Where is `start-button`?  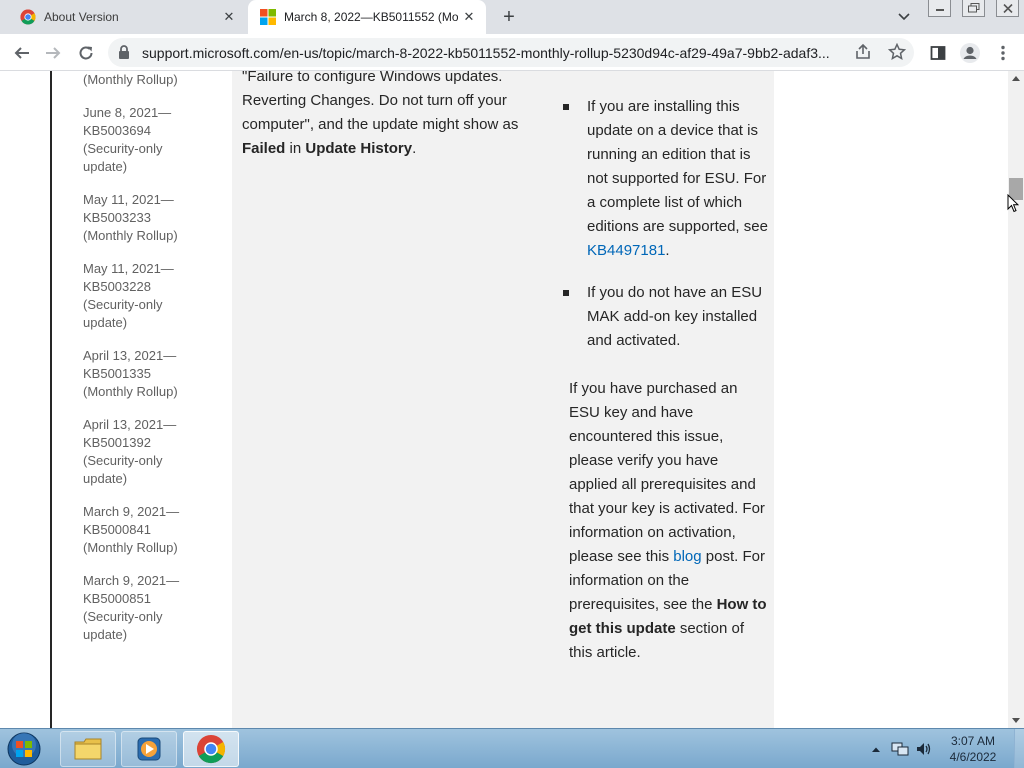
start-button is located at coordinates (24, 749).